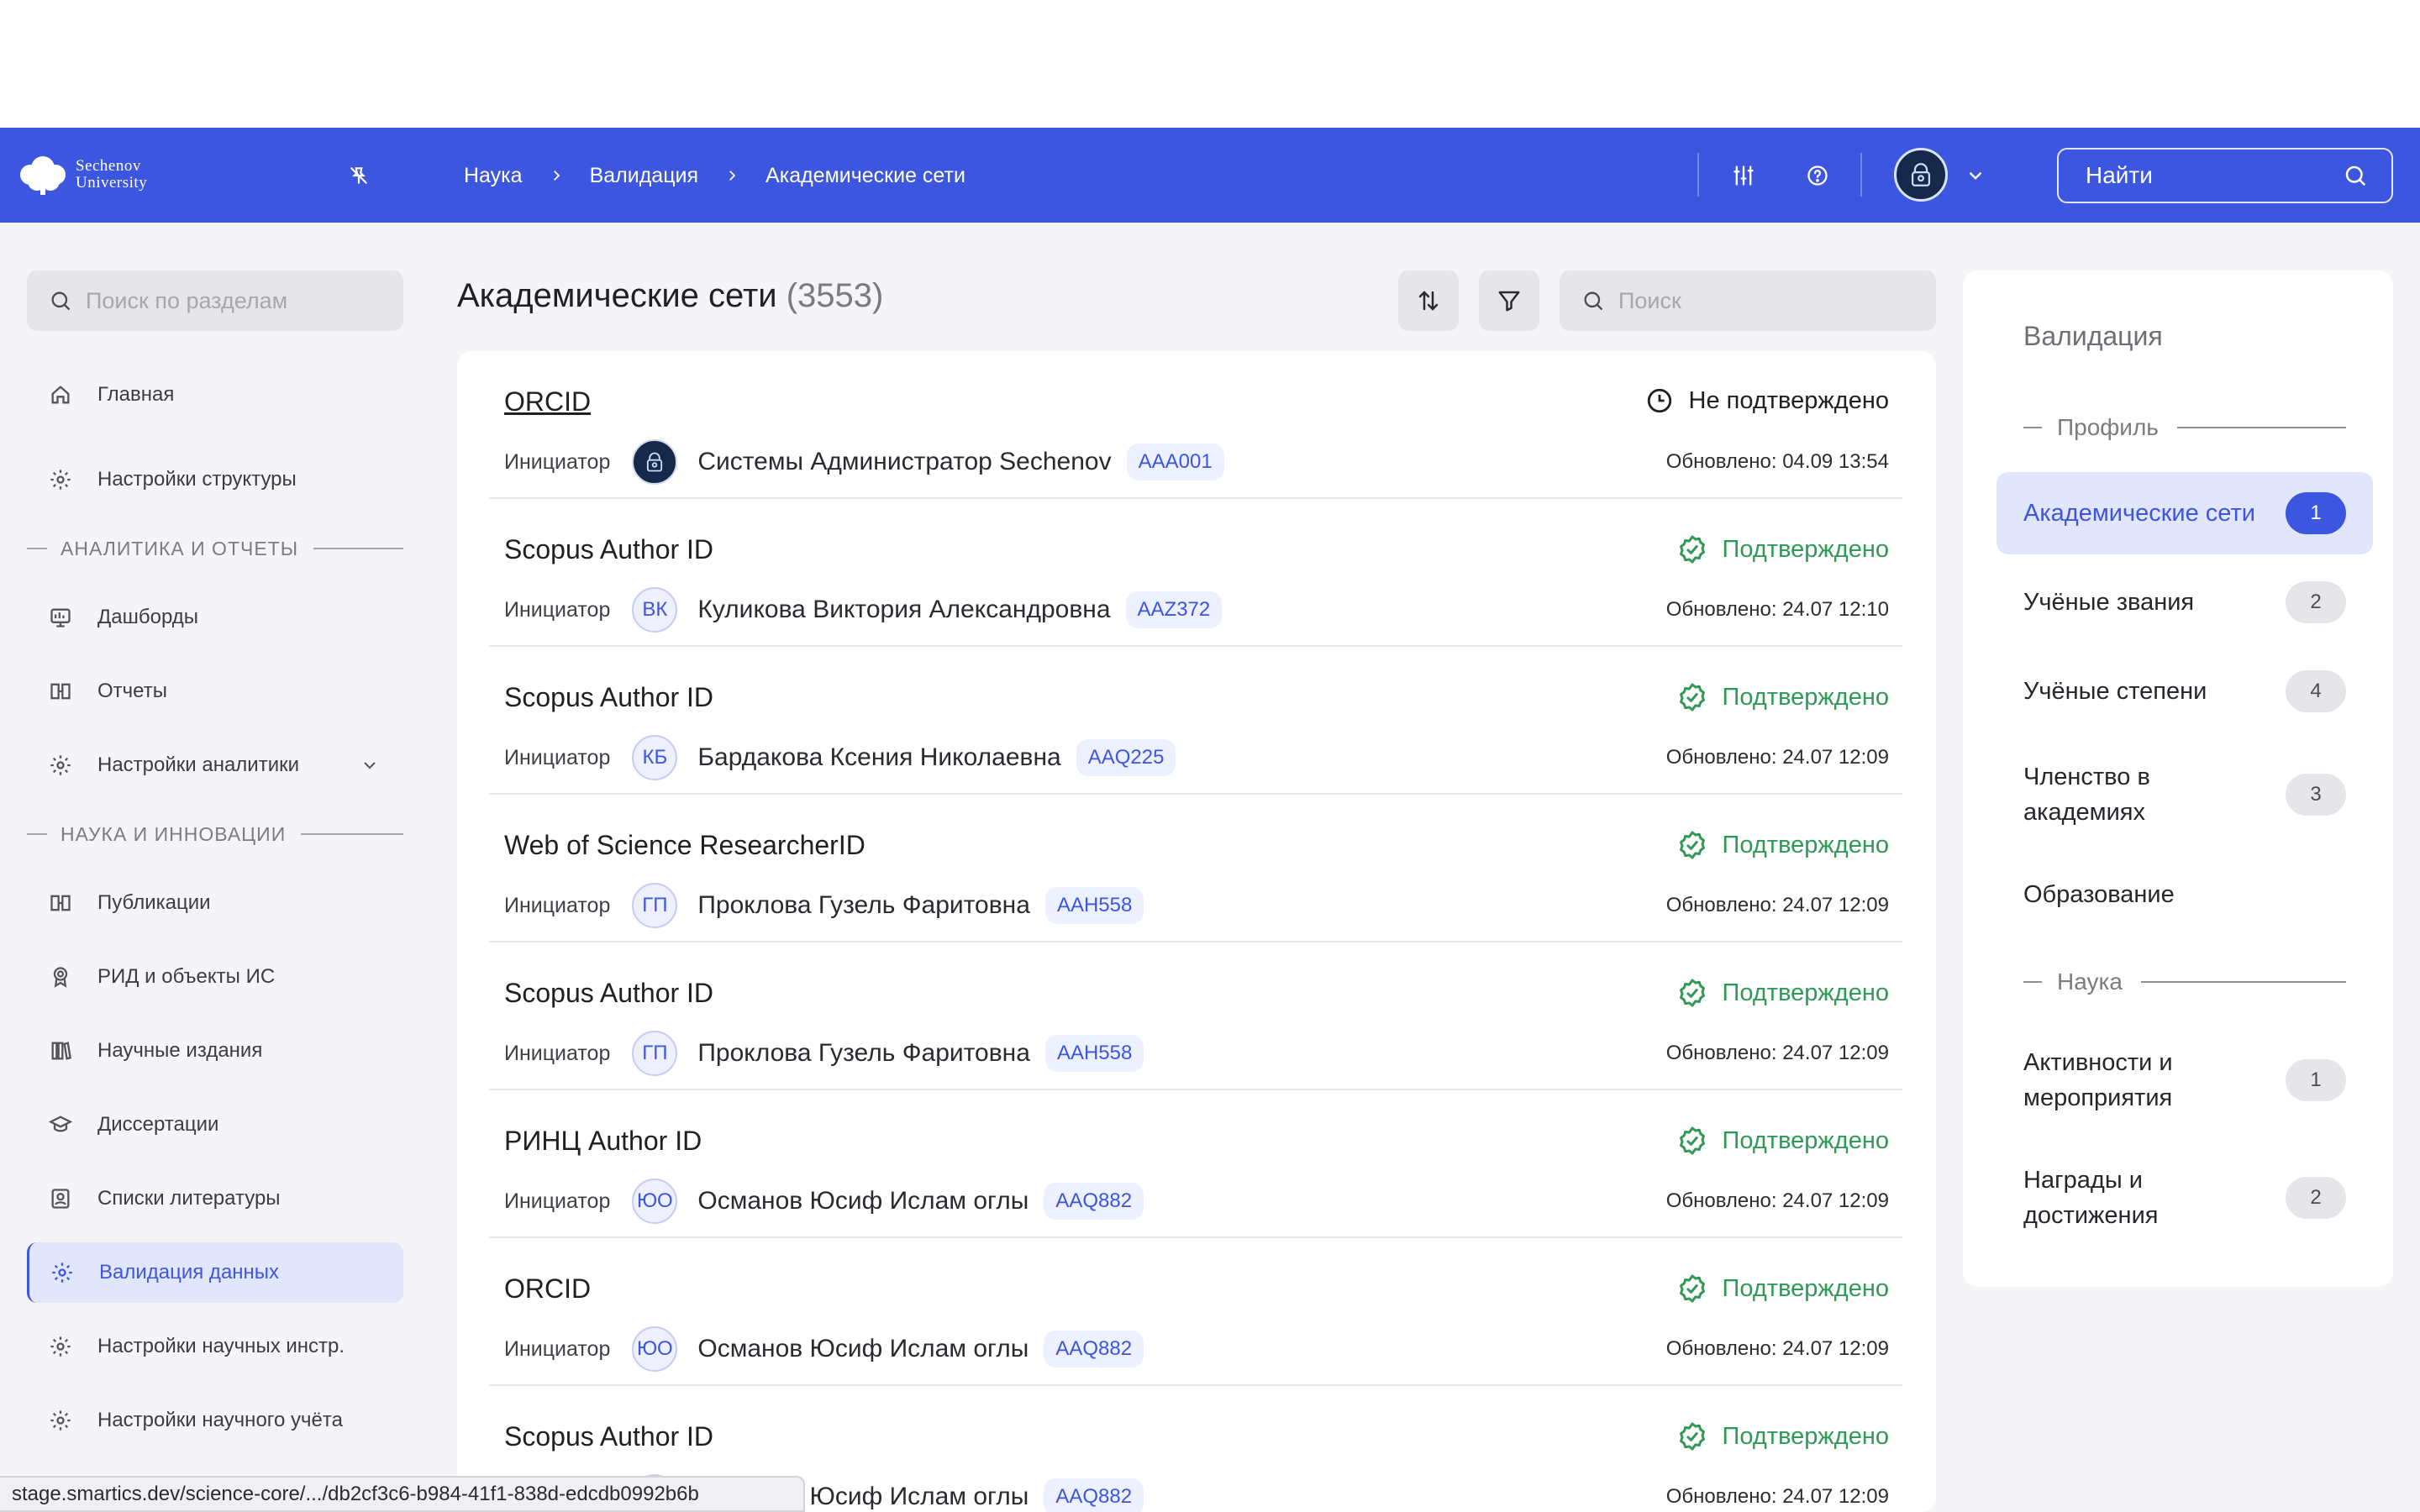 The height and width of the screenshot is (1512, 2420). I want to click on user-avatar, so click(1921, 175).